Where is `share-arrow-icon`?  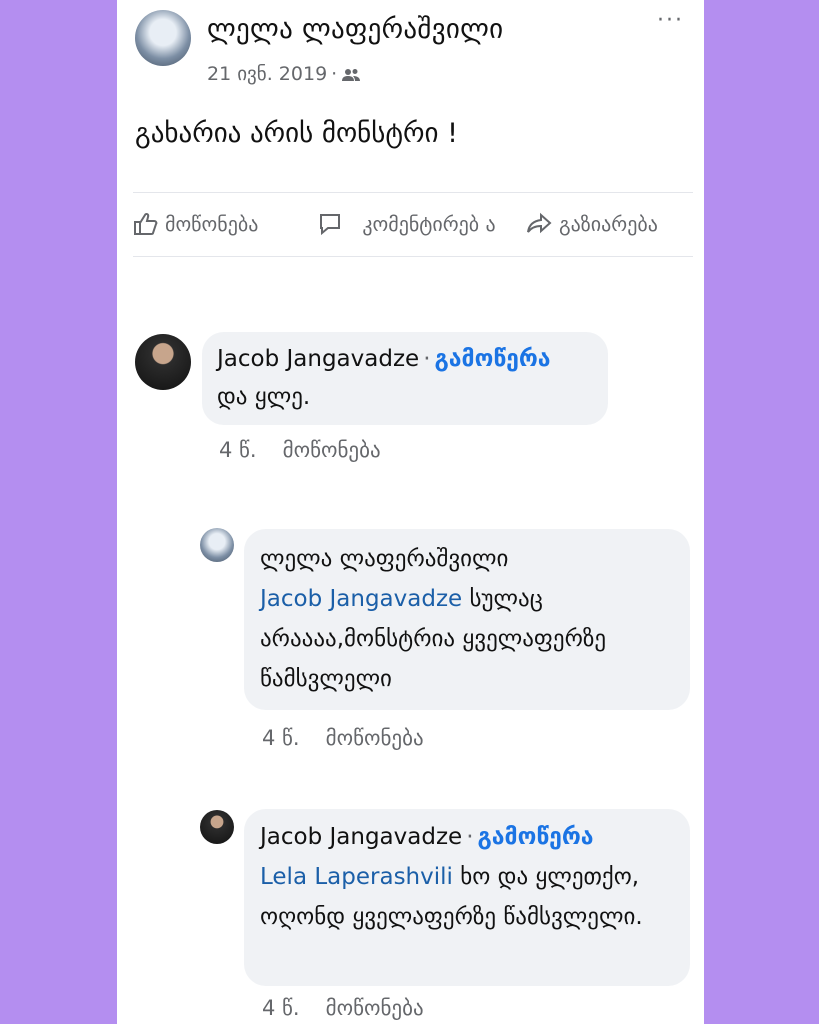
share-arrow-icon is located at coordinates (539, 223).